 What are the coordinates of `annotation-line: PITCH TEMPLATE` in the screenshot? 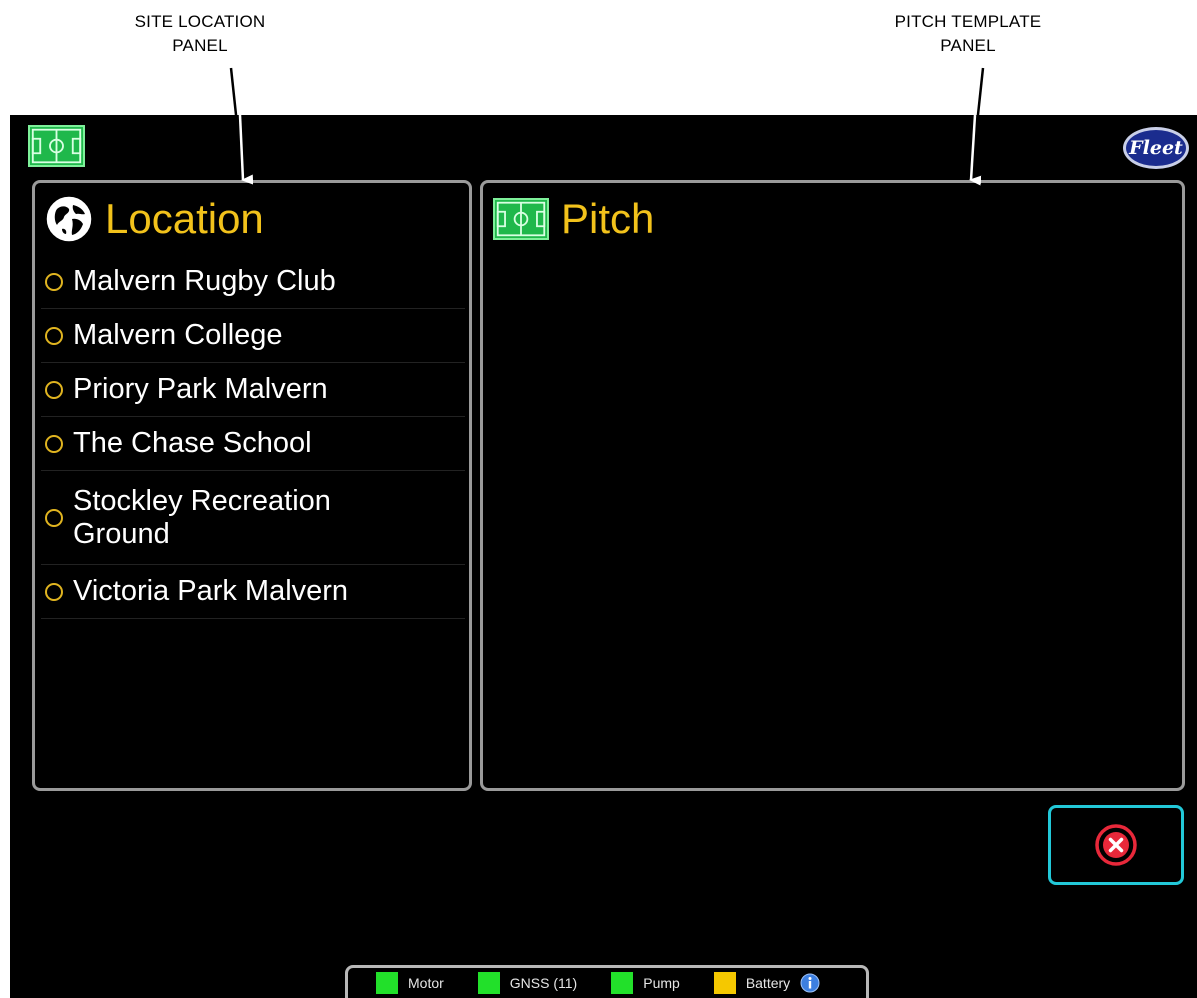 It's located at (968, 21).